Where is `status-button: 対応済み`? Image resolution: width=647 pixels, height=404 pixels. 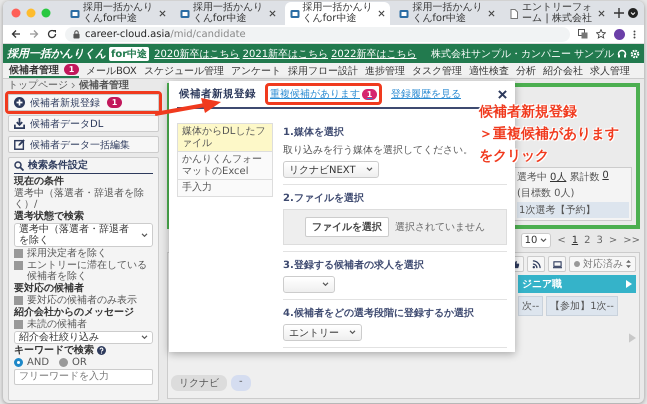
status-button: 対応済み is located at coordinates (602, 264).